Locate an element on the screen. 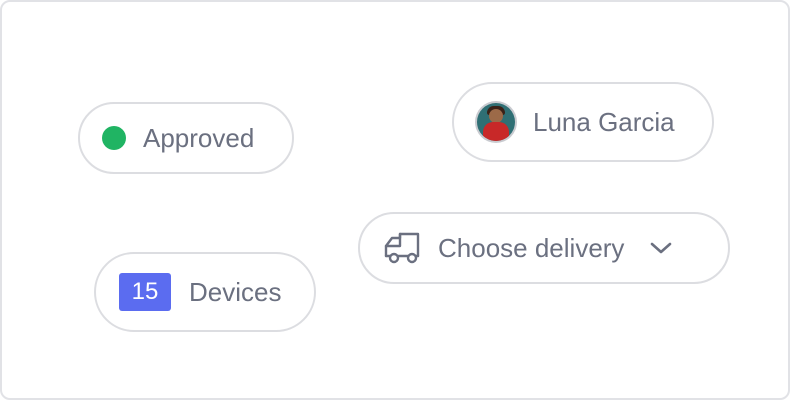  avatar is located at coordinates (496, 122).